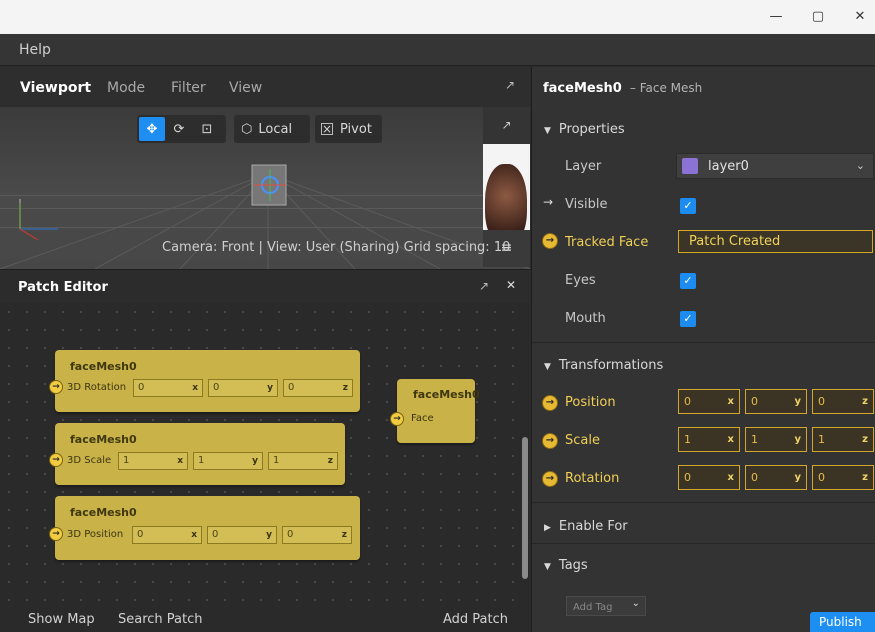 The height and width of the screenshot is (632, 875). I want to click on tab-viewport: Viewport, so click(55, 88).